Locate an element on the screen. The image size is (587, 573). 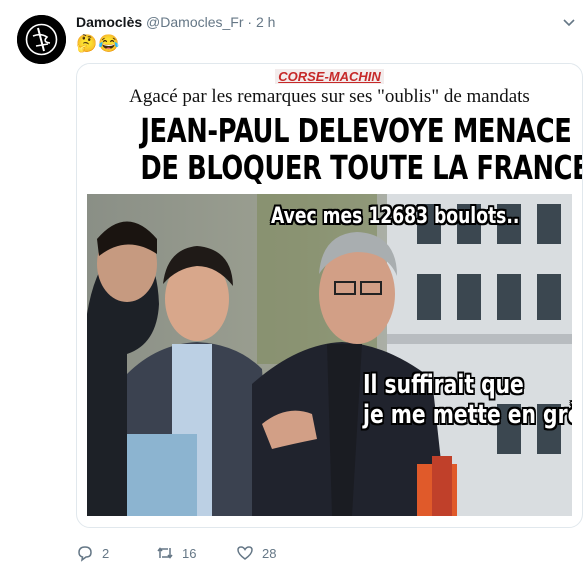
caption-bottom-line-1: Il suffirait que is located at coordinates (443, 385).